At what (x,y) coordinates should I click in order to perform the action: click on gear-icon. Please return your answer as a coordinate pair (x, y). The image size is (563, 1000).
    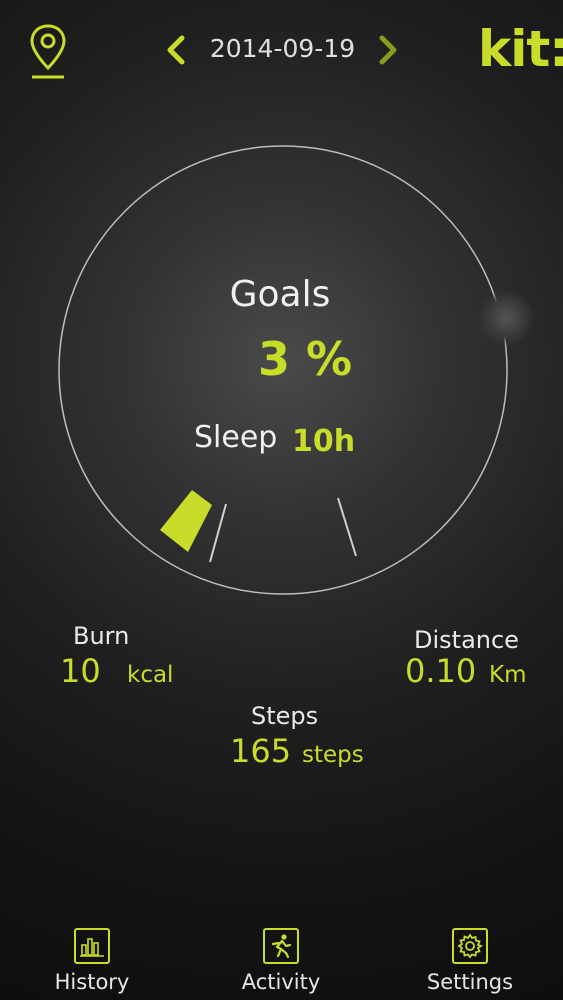
    Looking at the image, I should click on (470, 946).